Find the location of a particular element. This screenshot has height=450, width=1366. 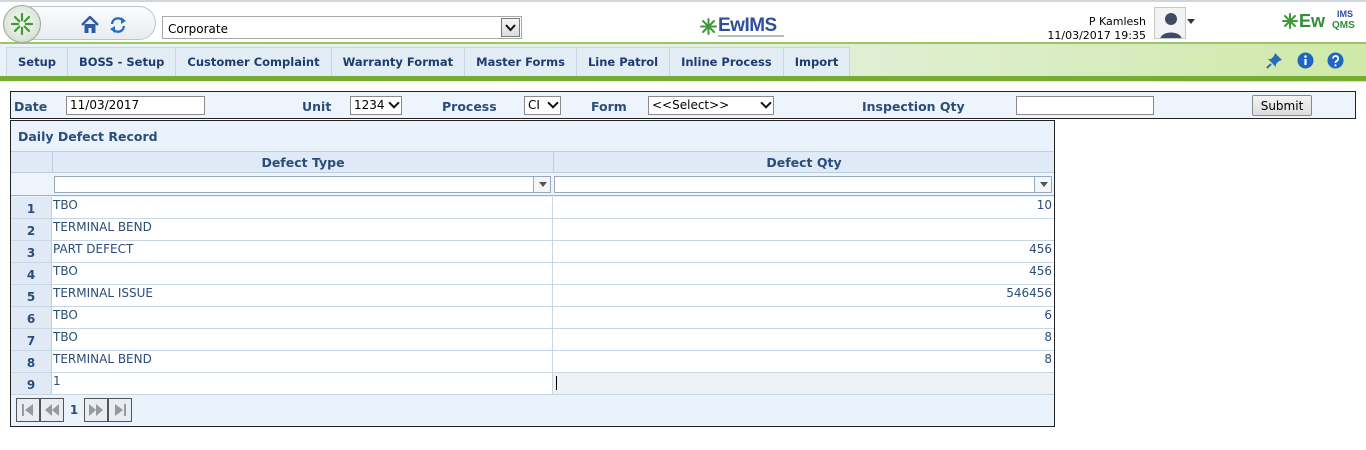

row-number: 2 is located at coordinates (31, 229).